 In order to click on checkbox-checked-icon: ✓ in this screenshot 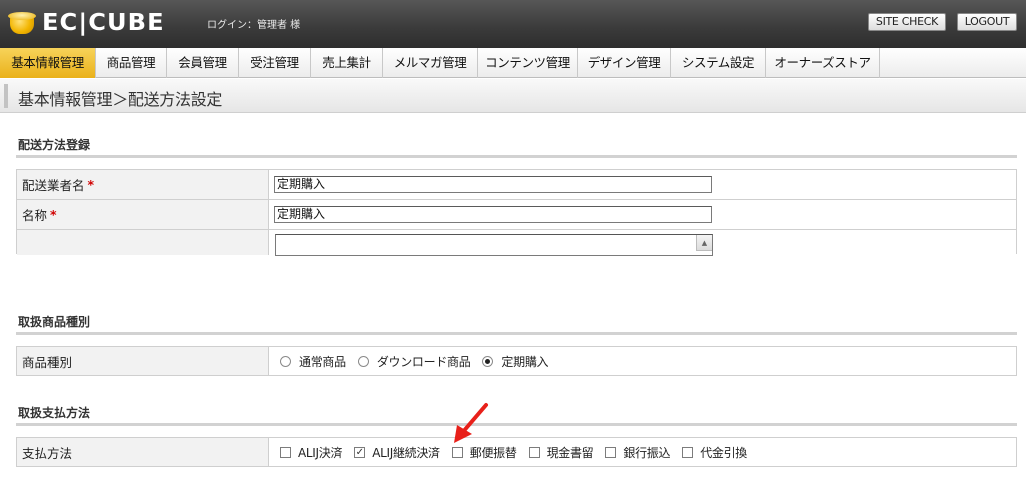, I will do `click(360, 452)`.